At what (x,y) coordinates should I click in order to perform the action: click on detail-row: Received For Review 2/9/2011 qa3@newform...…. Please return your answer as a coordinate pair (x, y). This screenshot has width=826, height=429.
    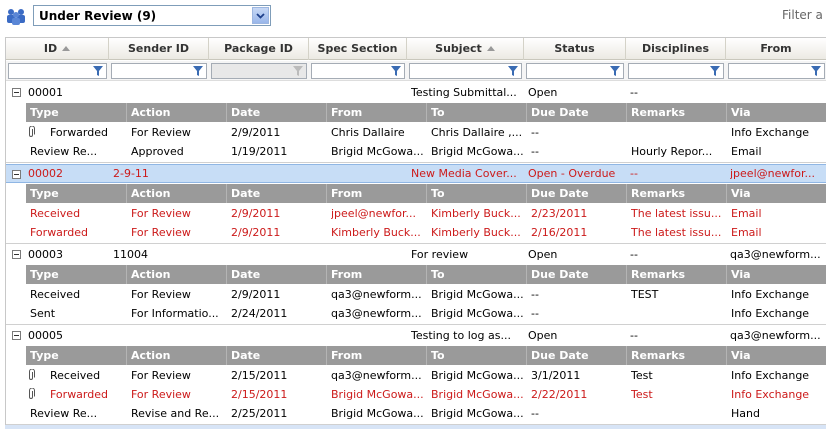
    Looking at the image, I should click on (426, 294).